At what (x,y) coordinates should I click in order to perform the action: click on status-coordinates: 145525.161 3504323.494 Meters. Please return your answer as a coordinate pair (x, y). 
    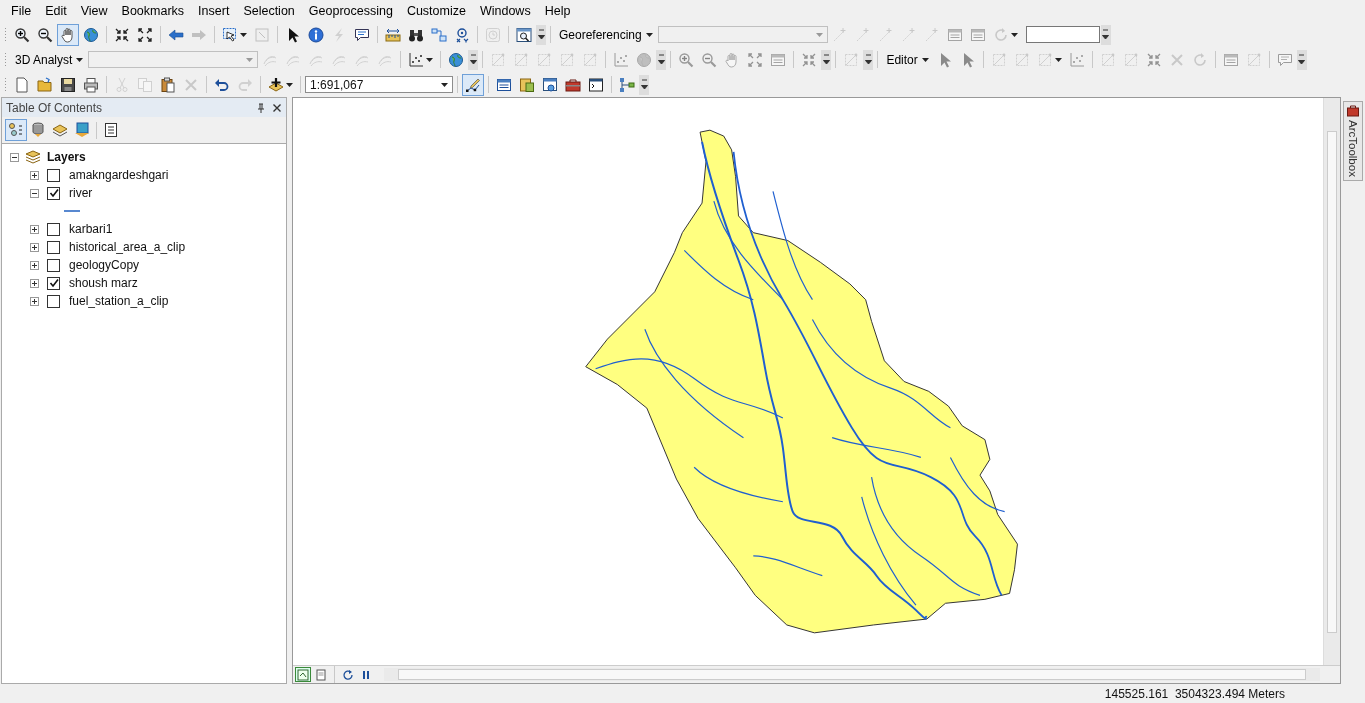
    Looking at the image, I should click on (1194, 693).